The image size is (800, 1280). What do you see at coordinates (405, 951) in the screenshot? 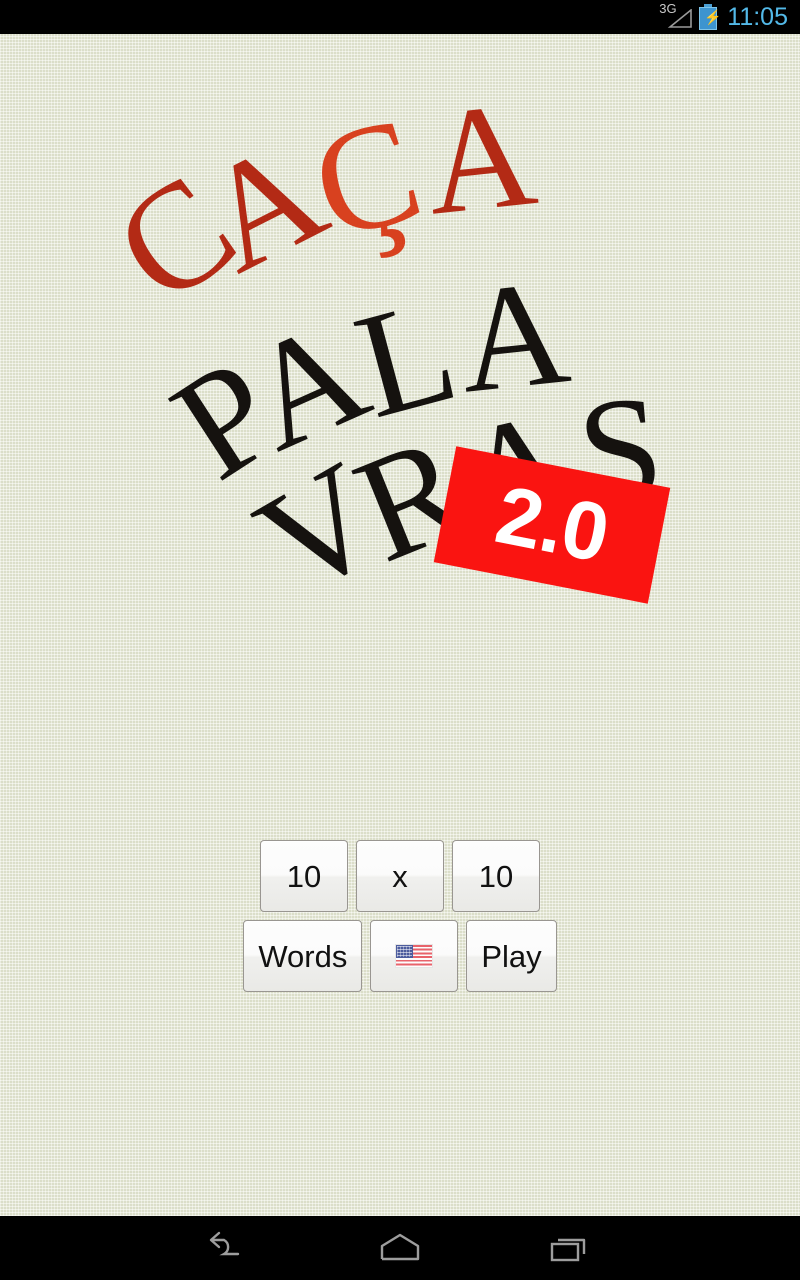
I see `flag-canton` at bounding box center [405, 951].